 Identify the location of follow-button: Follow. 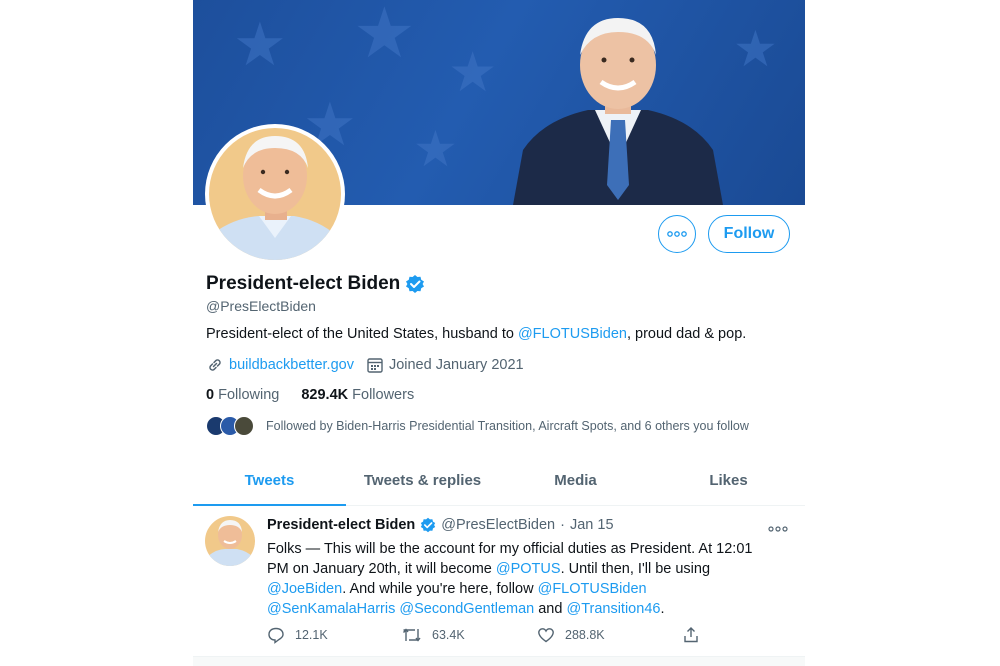
(749, 234).